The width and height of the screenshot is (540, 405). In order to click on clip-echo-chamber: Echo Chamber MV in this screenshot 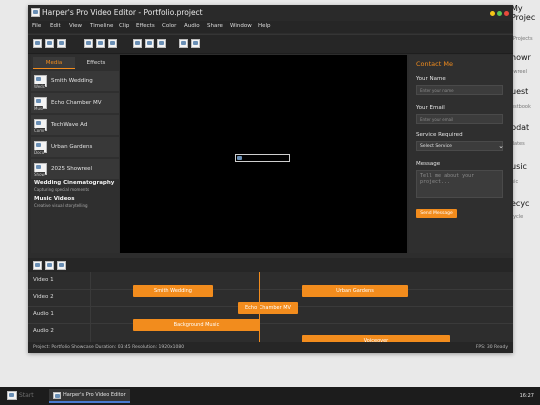, I will do `click(268, 308)`.